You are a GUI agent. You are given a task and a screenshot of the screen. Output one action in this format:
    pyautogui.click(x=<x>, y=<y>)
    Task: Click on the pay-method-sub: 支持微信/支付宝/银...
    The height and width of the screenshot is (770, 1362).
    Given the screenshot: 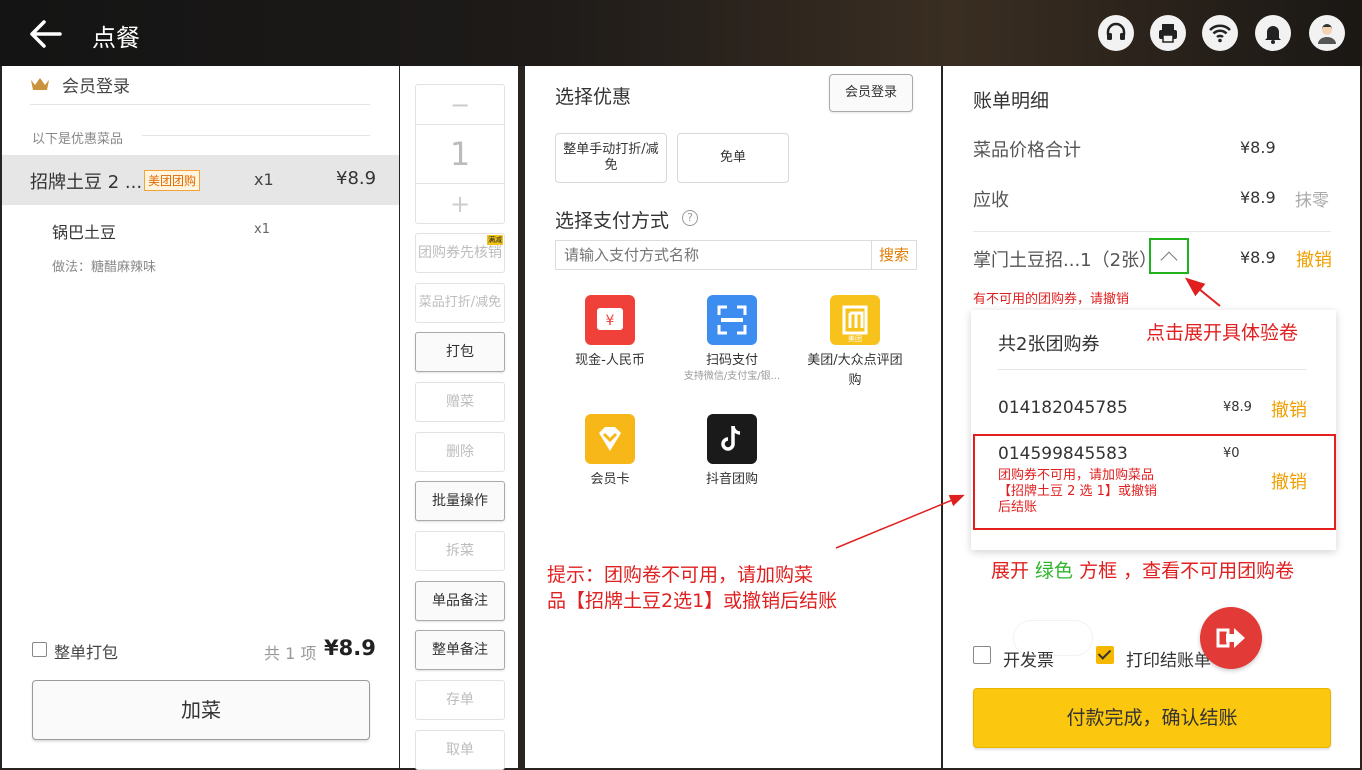 What is the action you would take?
    pyautogui.click(x=732, y=376)
    